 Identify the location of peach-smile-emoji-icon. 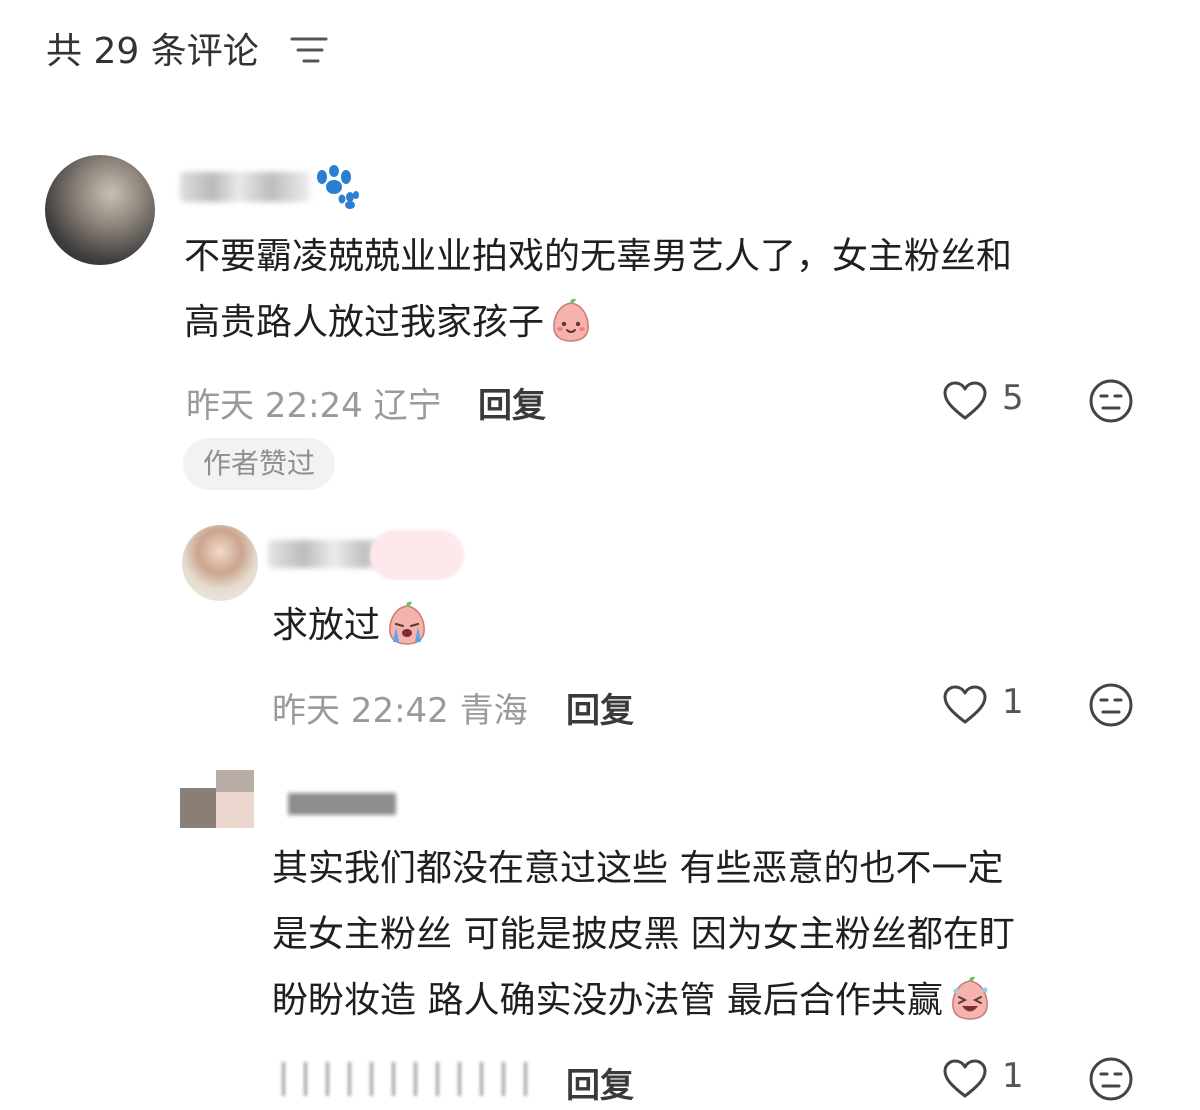
(571, 320).